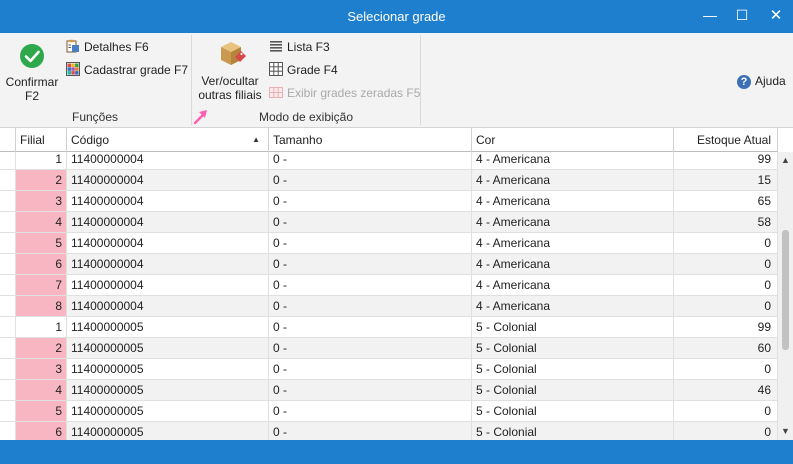  Describe the element at coordinates (41, 222) in the screenshot. I see `cell-filial: 4` at that location.